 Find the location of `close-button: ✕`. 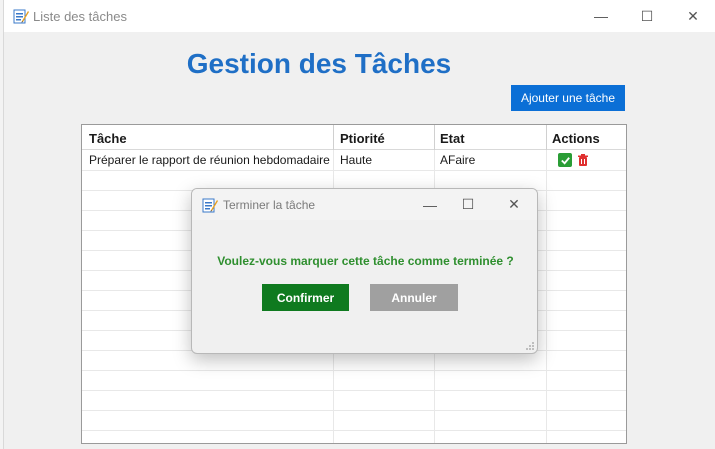

close-button: ✕ is located at coordinates (692, 16).